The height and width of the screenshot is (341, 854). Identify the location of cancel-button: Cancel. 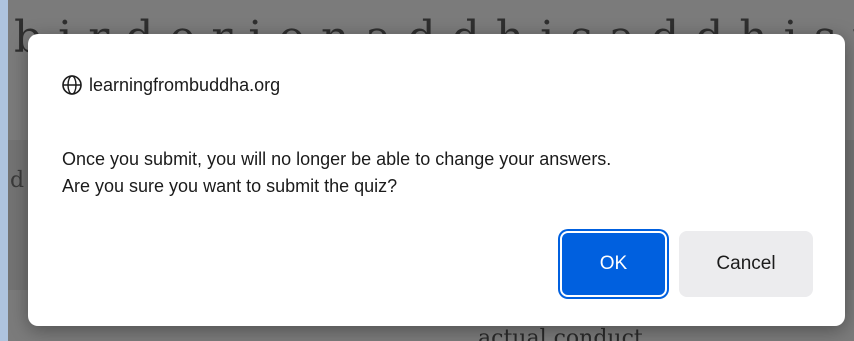
(746, 264).